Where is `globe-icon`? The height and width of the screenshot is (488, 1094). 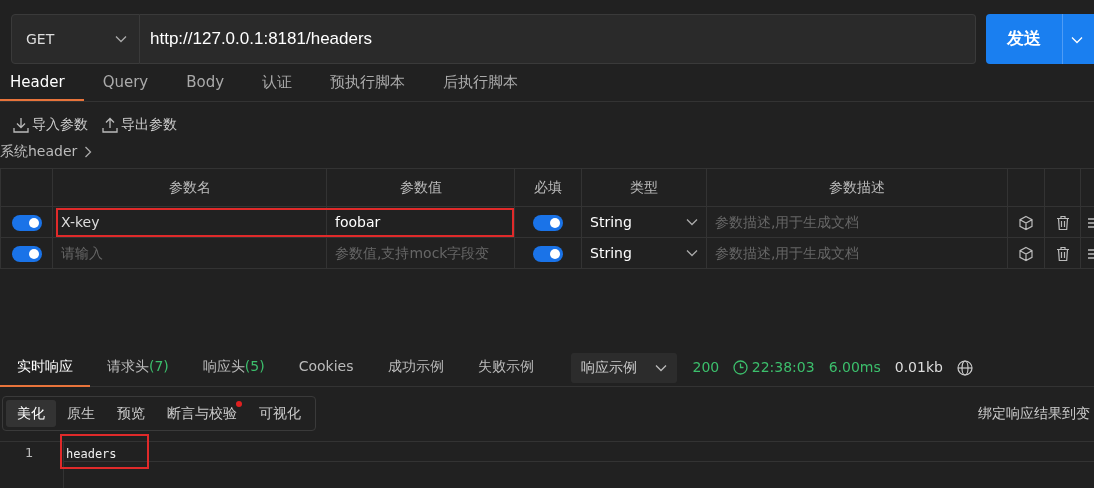 globe-icon is located at coordinates (964, 367).